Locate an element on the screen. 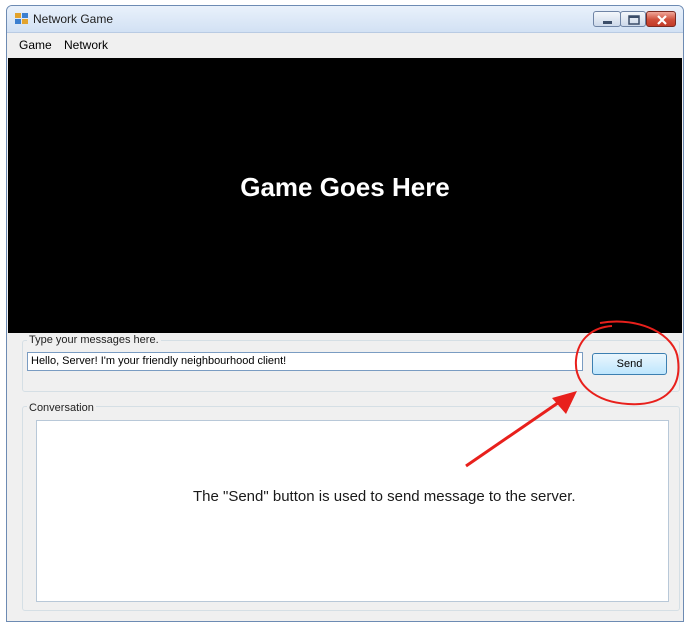 The height and width of the screenshot is (625, 686). close-button is located at coordinates (661, 19).